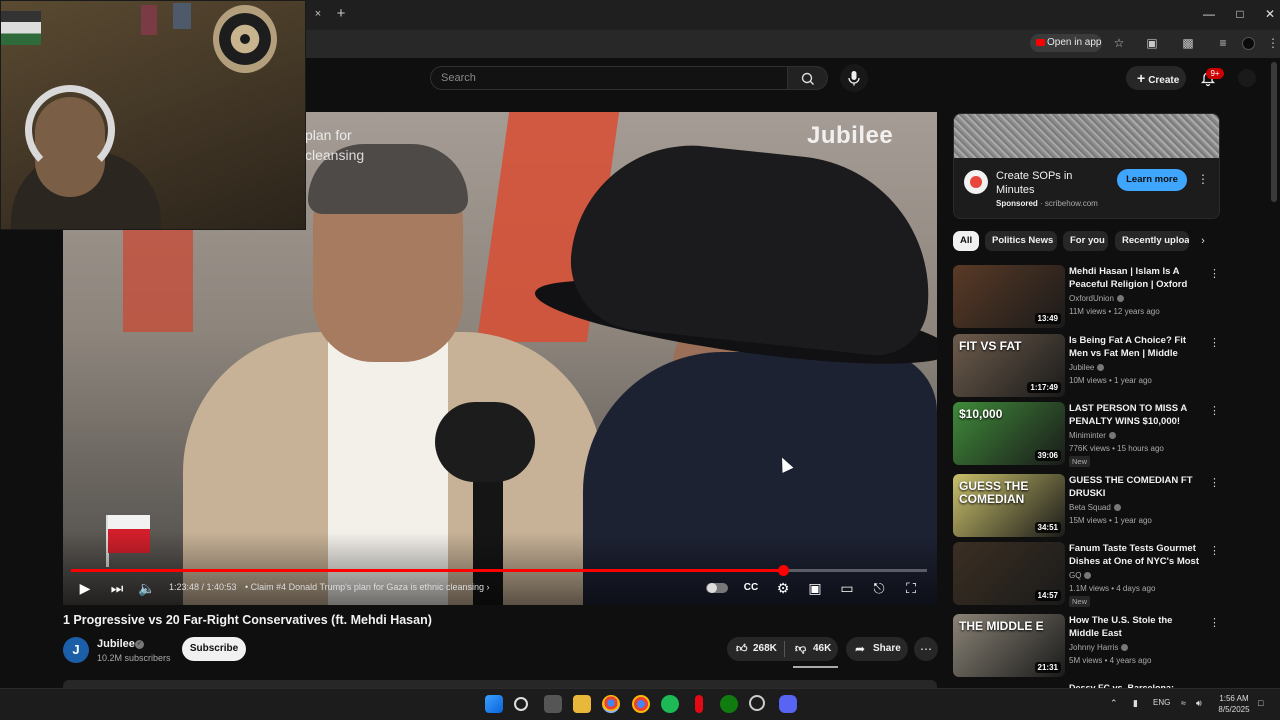  I want to click on minimize-icon: —, so click(1209, 14).